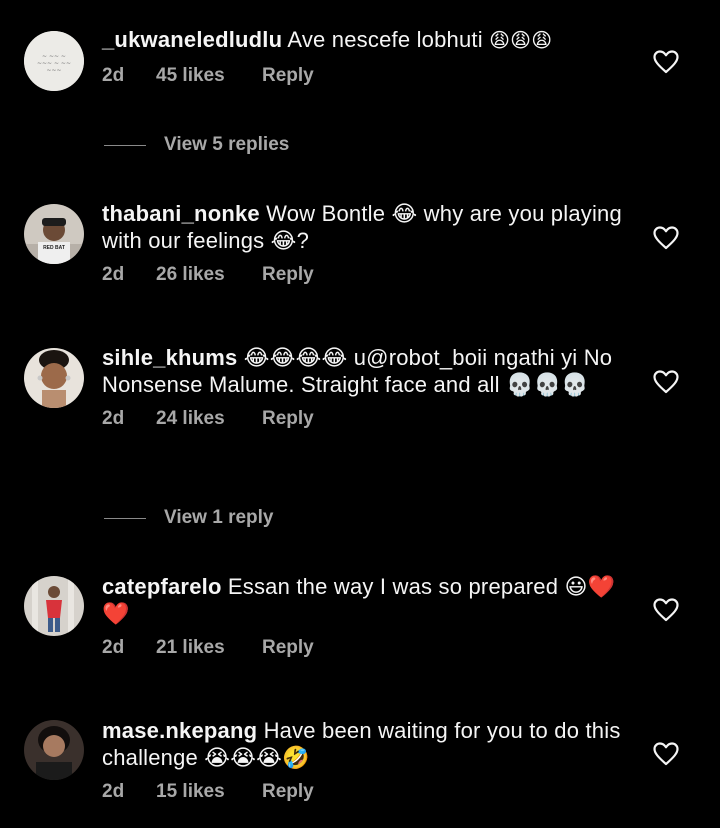 This screenshot has width=720, height=828. What do you see at coordinates (219, 517) in the screenshot?
I see `view-replies-label: View 1 reply` at bounding box center [219, 517].